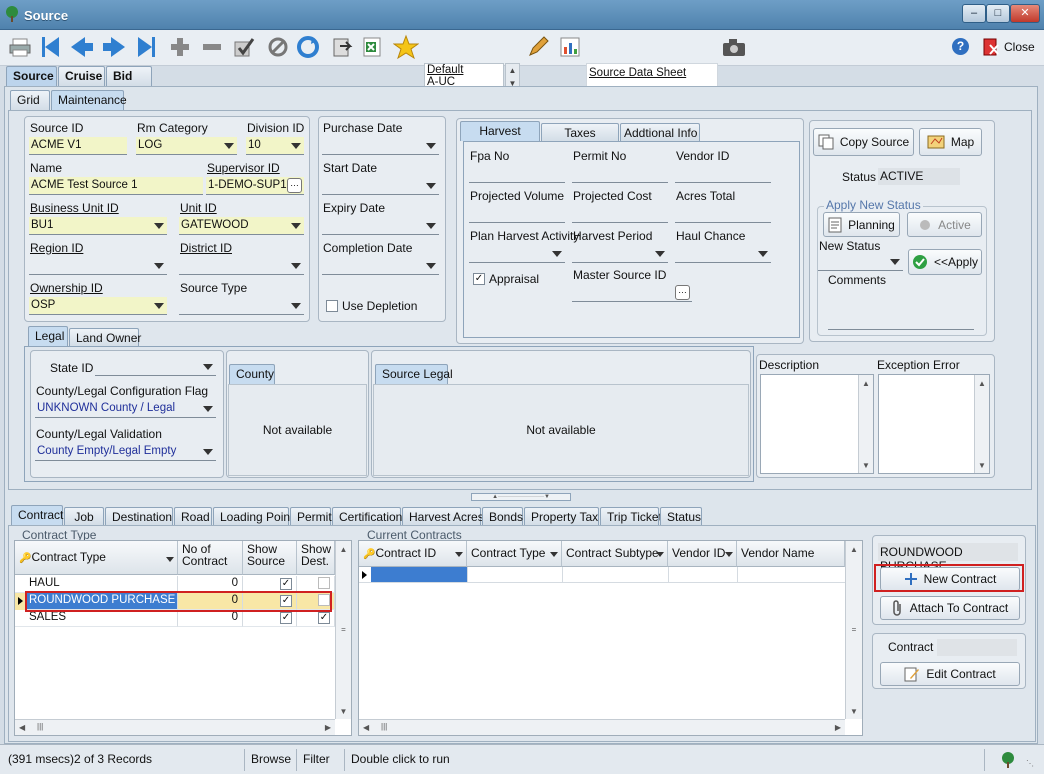 The image size is (1044, 774). Describe the element at coordinates (631, 516) in the screenshot. I see `tab-trip-ticket: Trip Ticket` at that location.